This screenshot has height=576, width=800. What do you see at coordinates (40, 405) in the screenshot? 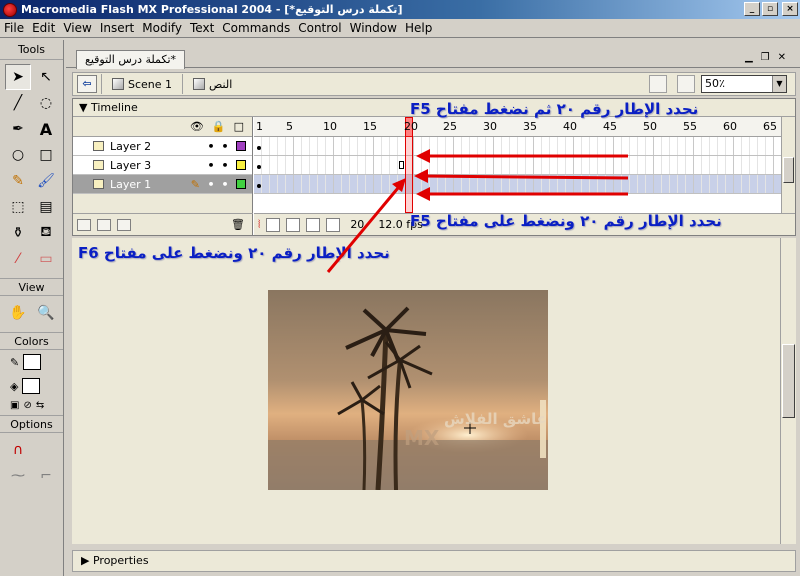
I see `swap-colors-icon: ⇆` at bounding box center [40, 405].